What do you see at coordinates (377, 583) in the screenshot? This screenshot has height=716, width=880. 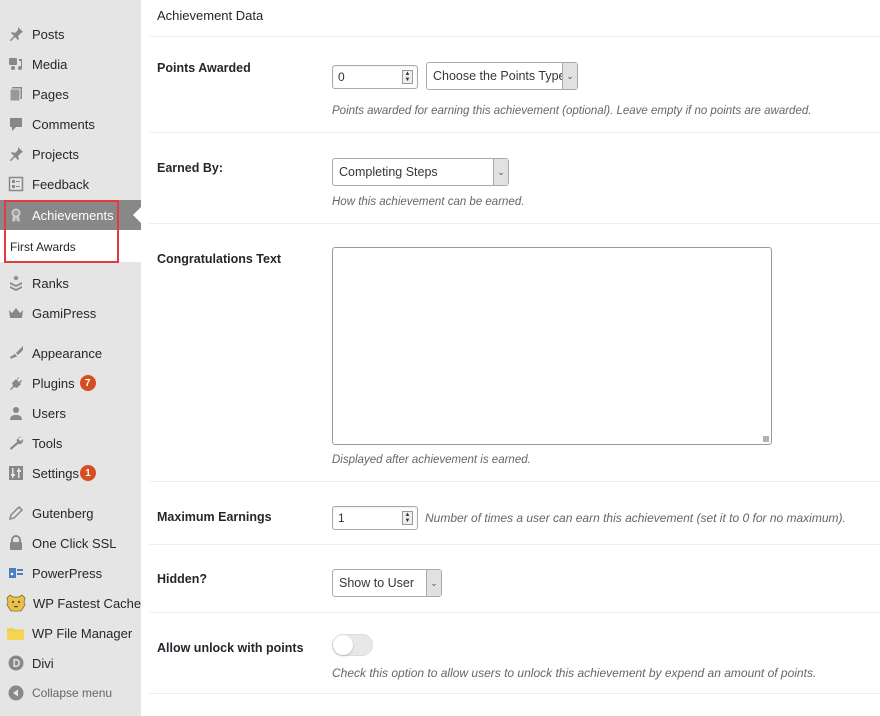 I see `hidden-value: Show to User` at bounding box center [377, 583].